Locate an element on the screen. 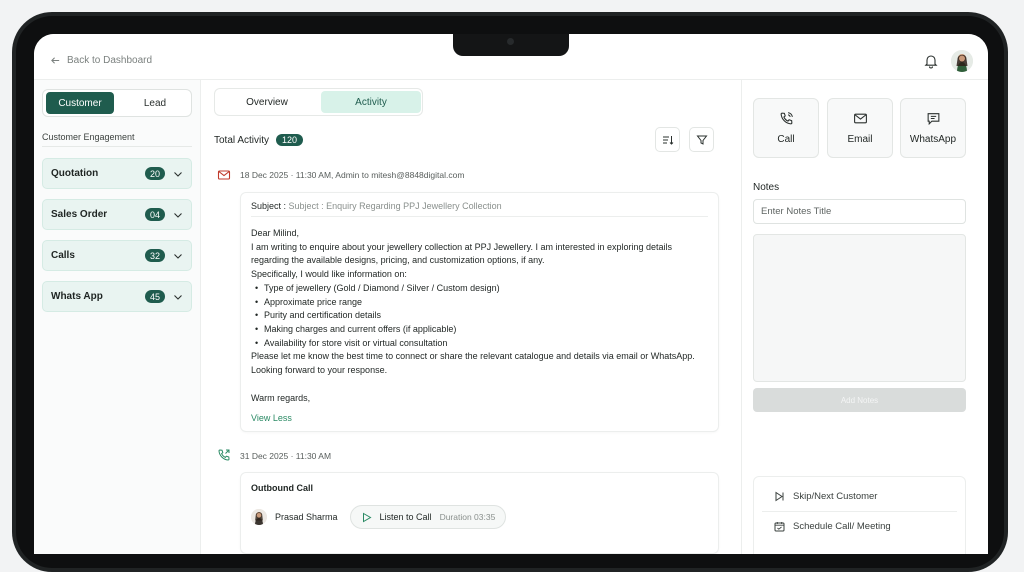 The height and width of the screenshot is (572, 1024). bell-icon is located at coordinates (931, 61).